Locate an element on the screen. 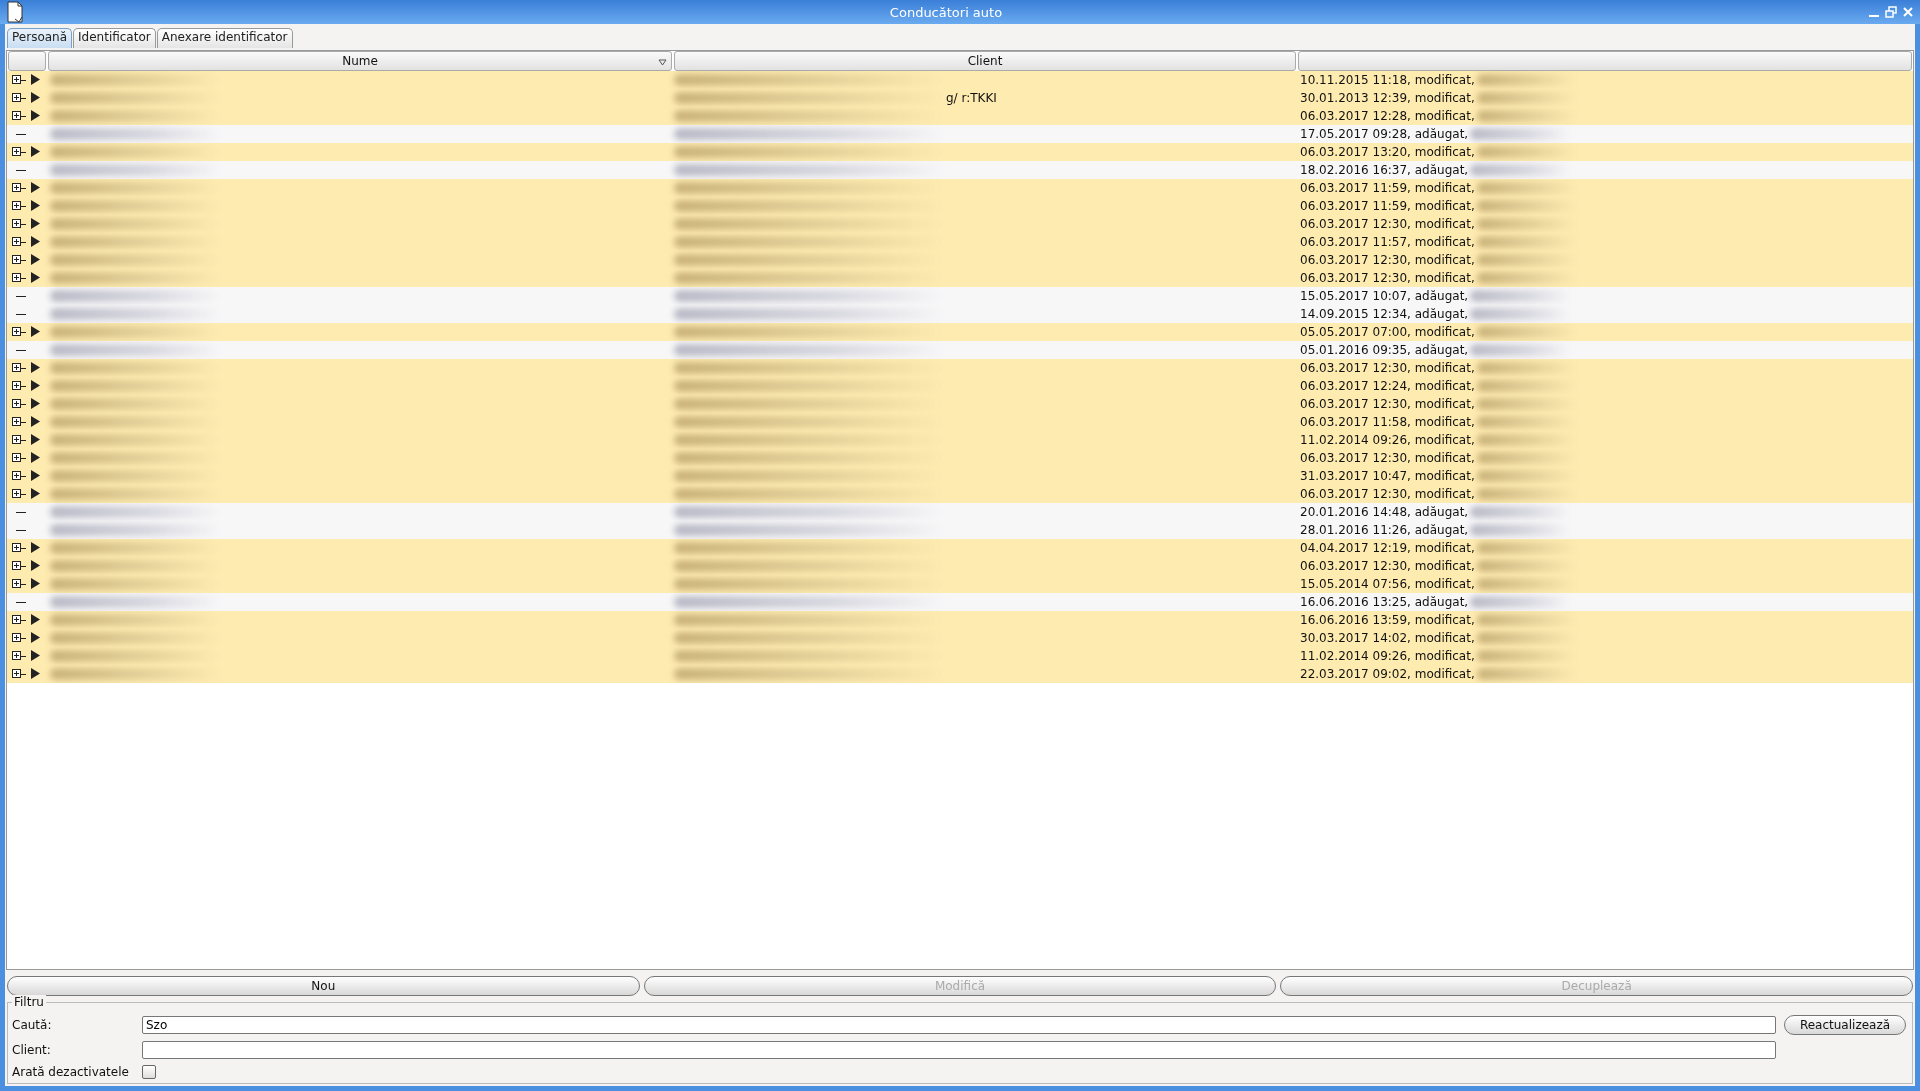 Image resolution: width=1920 pixels, height=1091 pixels. change-info: 14.09.2015 12:34, adăugat, is located at coordinates (1384, 314).